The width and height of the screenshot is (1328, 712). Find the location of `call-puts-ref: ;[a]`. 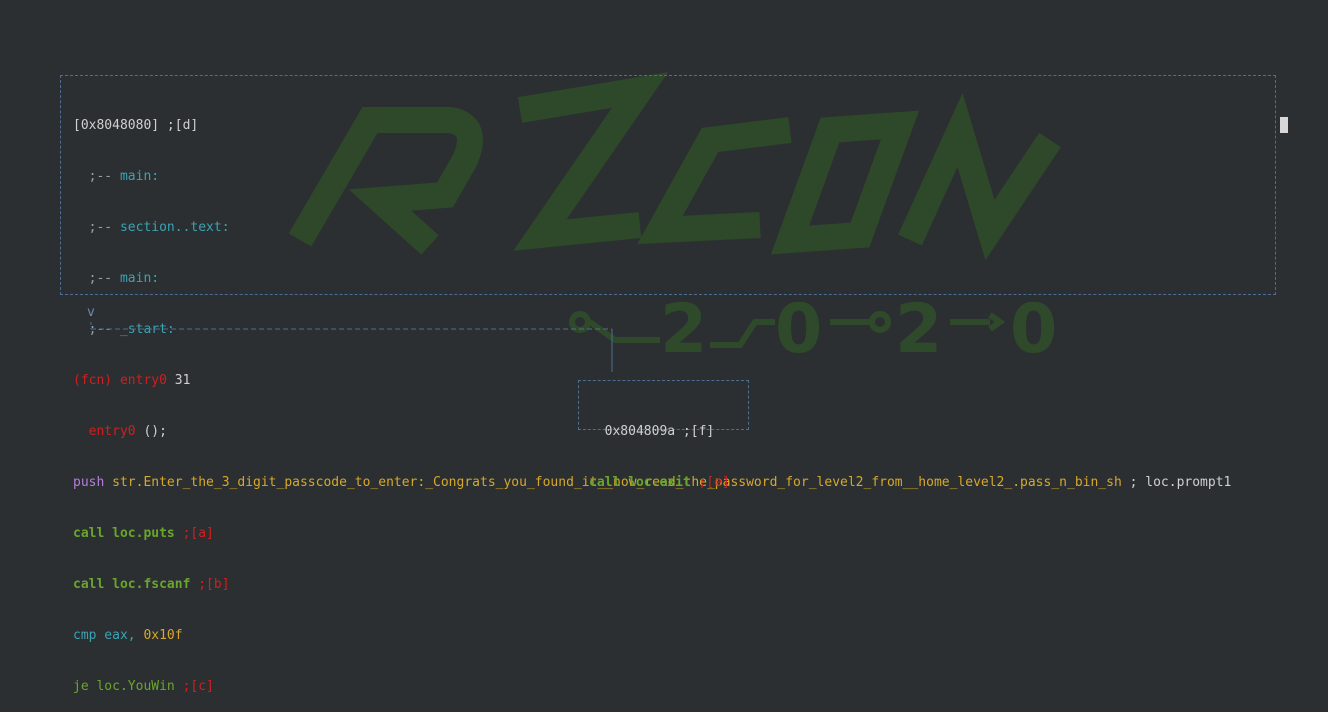

call-puts-ref: ;[a] is located at coordinates (198, 533).